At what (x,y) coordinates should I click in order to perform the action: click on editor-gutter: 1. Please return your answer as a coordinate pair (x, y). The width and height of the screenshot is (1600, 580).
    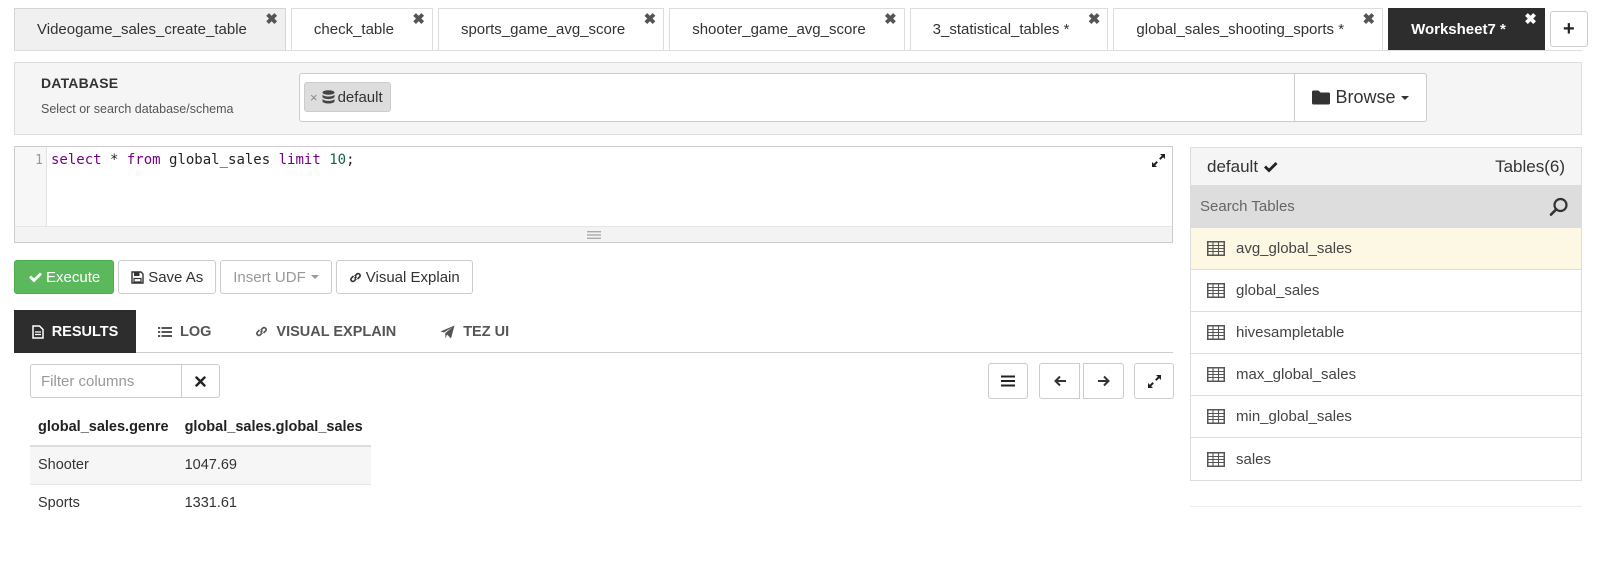
    Looking at the image, I should click on (31, 187).